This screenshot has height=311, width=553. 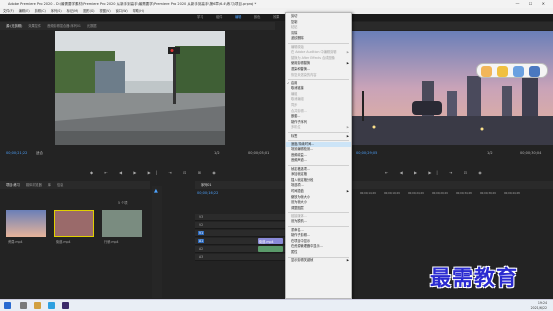 I want to click on workspace-bar: 学习组件编辑颜色效果音频图形库, so click(x=276, y=17).